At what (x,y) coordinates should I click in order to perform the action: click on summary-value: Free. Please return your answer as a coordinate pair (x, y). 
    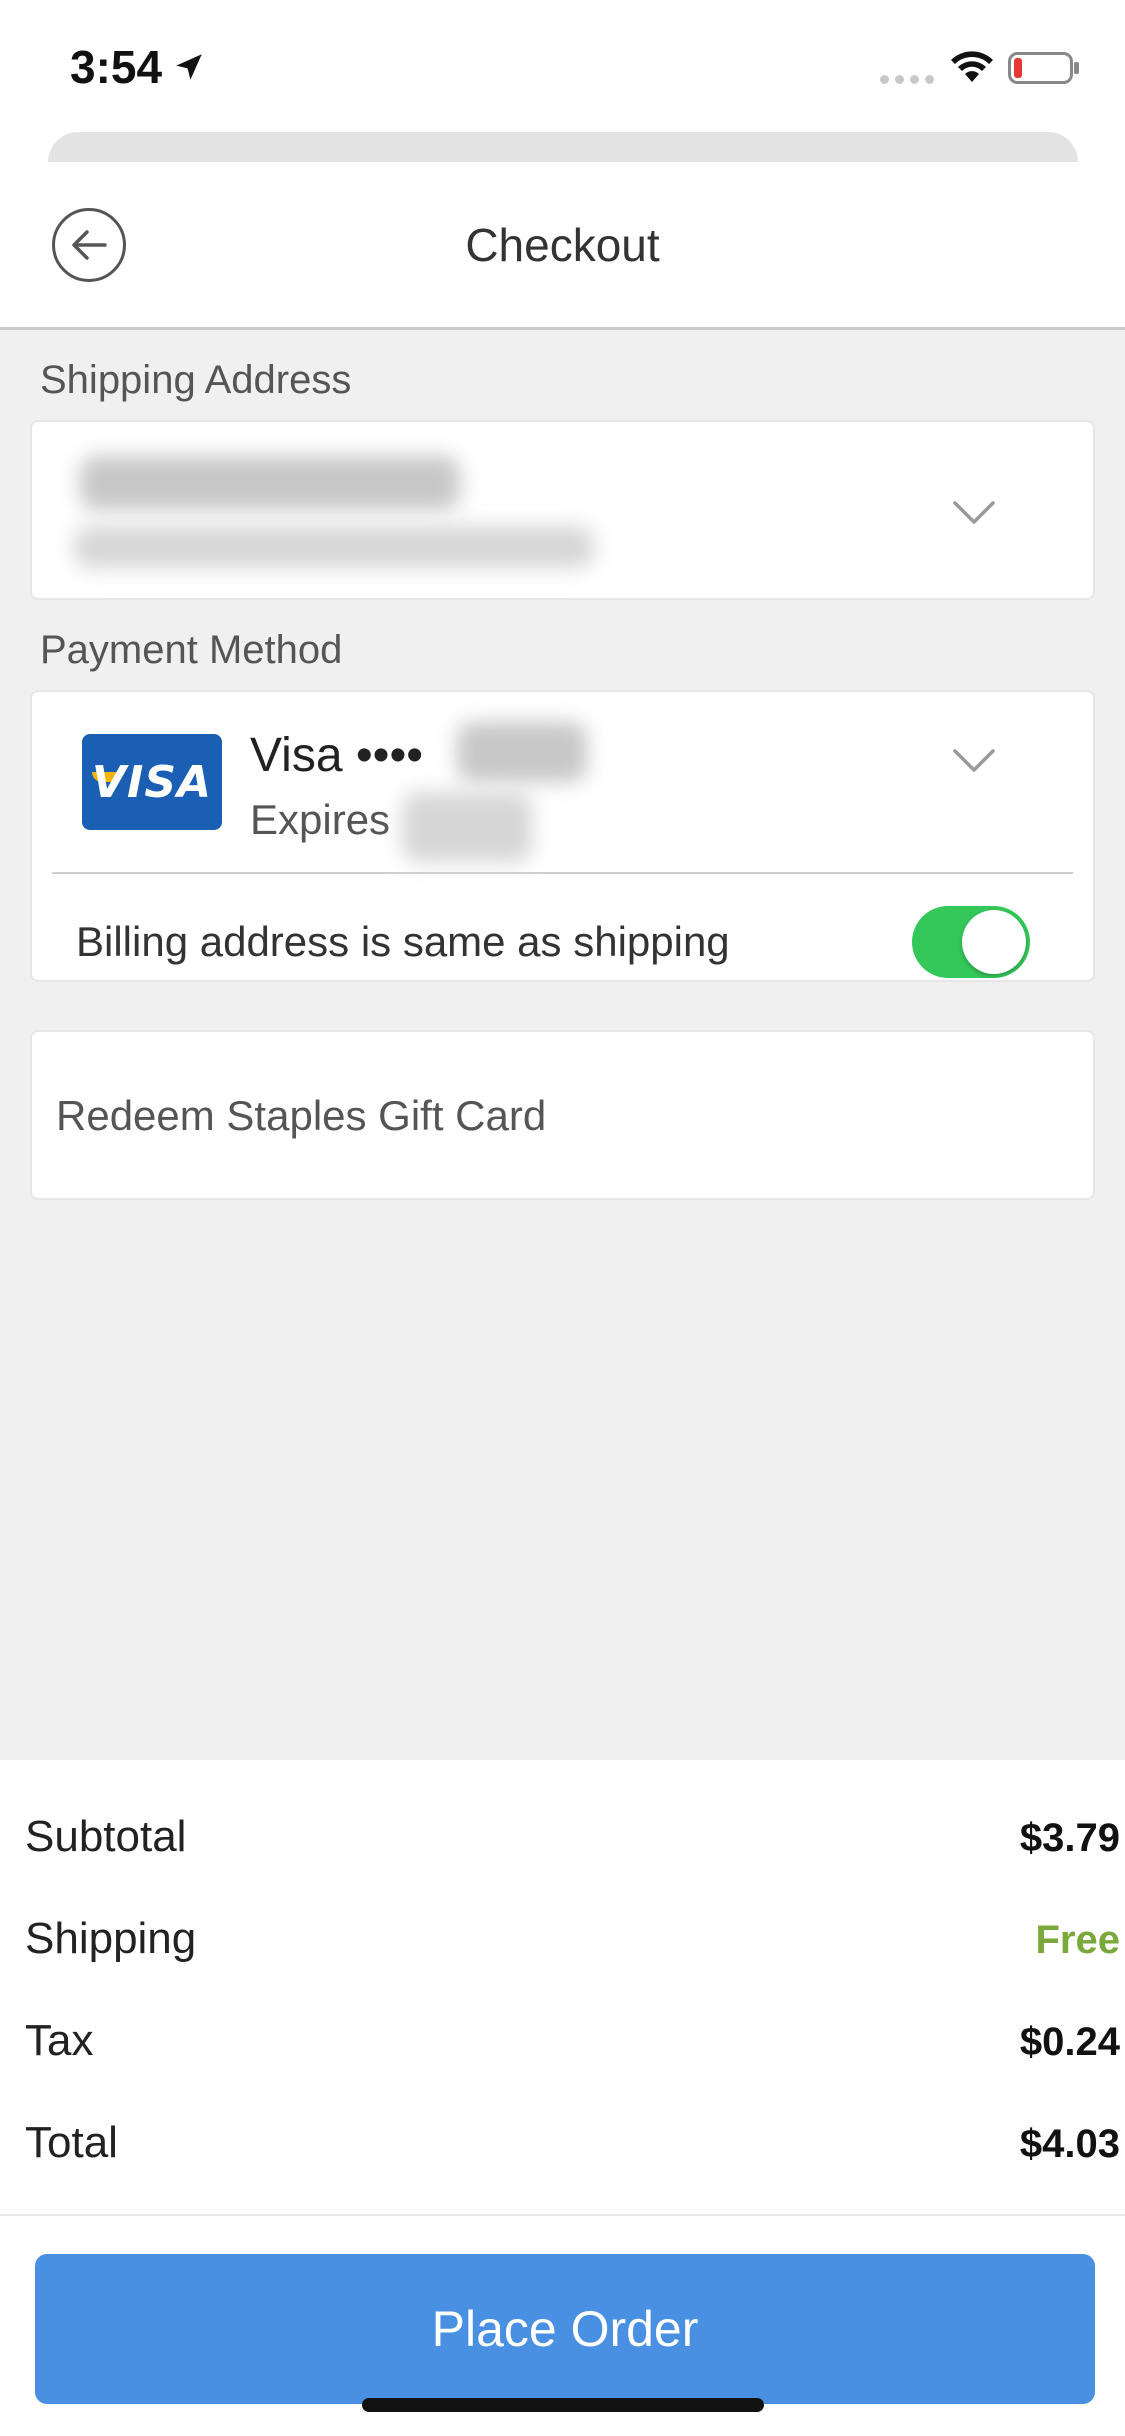
    Looking at the image, I should click on (1078, 1940).